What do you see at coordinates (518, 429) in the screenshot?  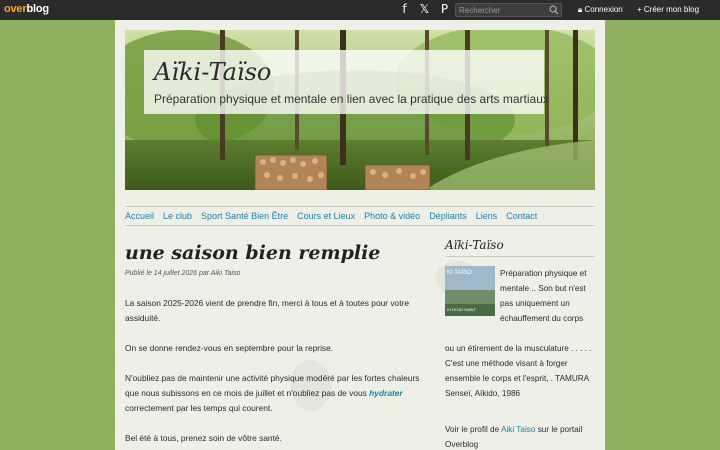 I see `profile-link: Aiki Taiso` at bounding box center [518, 429].